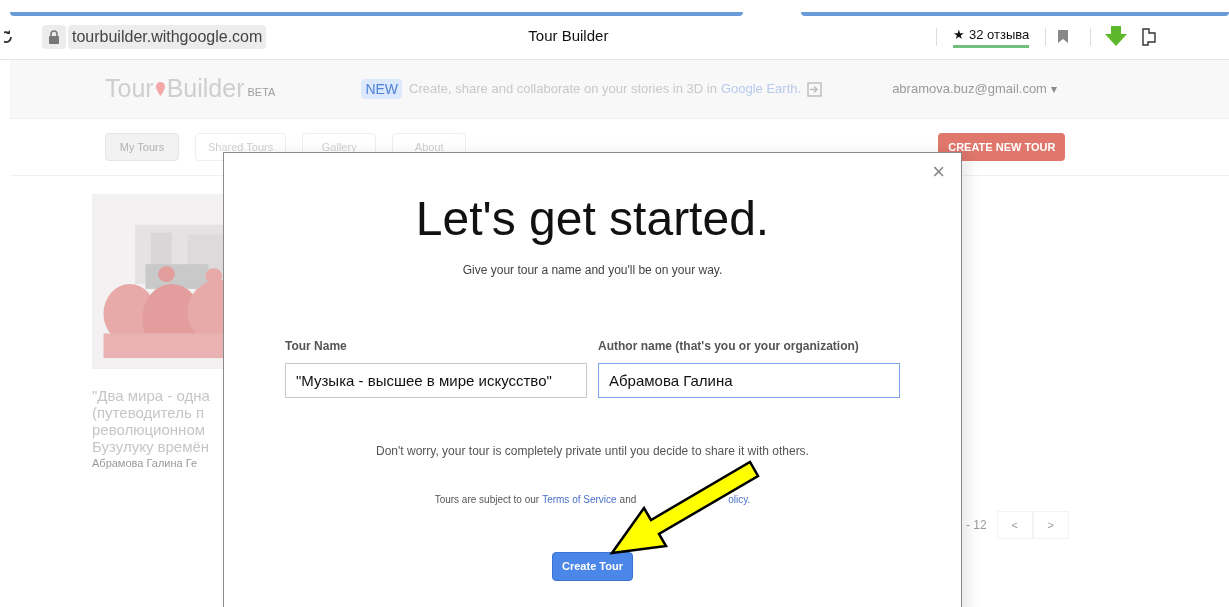 Image resolution: width=1229 pixels, height=607 pixels. I want to click on terms-text: and, so click(628, 500).